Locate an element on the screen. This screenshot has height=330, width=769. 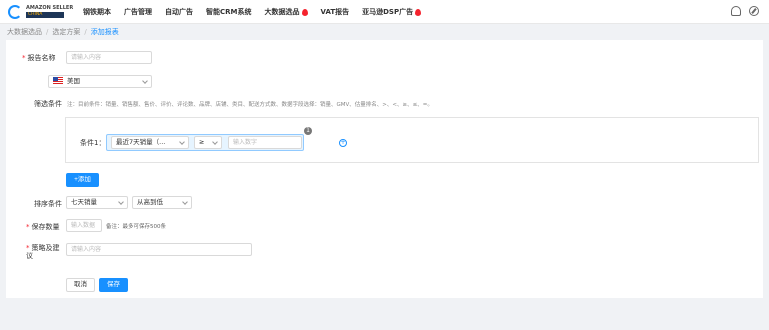
remove-condition-icon: 1 is located at coordinates (308, 131).